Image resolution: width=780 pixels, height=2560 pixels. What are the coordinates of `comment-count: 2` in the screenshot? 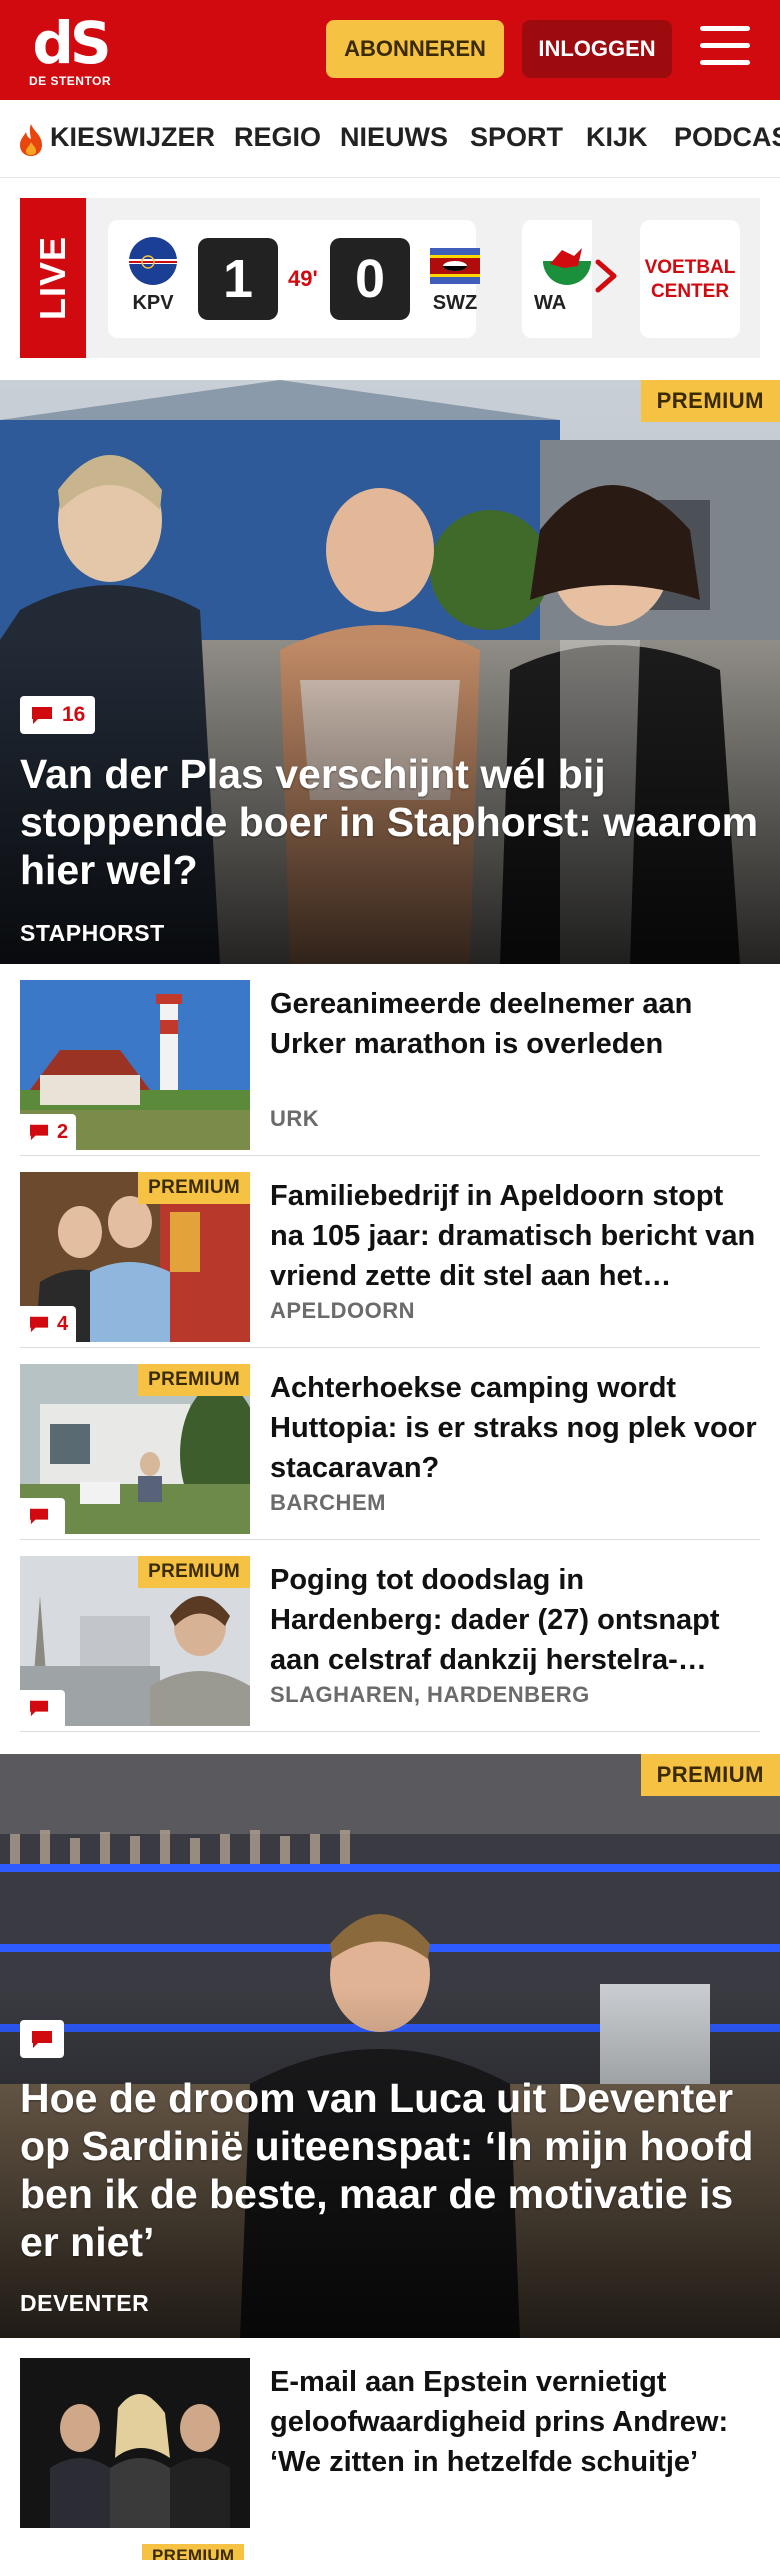 It's located at (48, 1132).